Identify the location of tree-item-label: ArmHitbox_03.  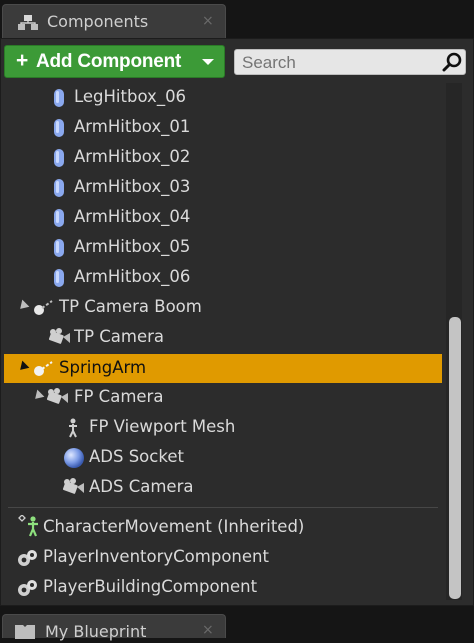
(132, 186).